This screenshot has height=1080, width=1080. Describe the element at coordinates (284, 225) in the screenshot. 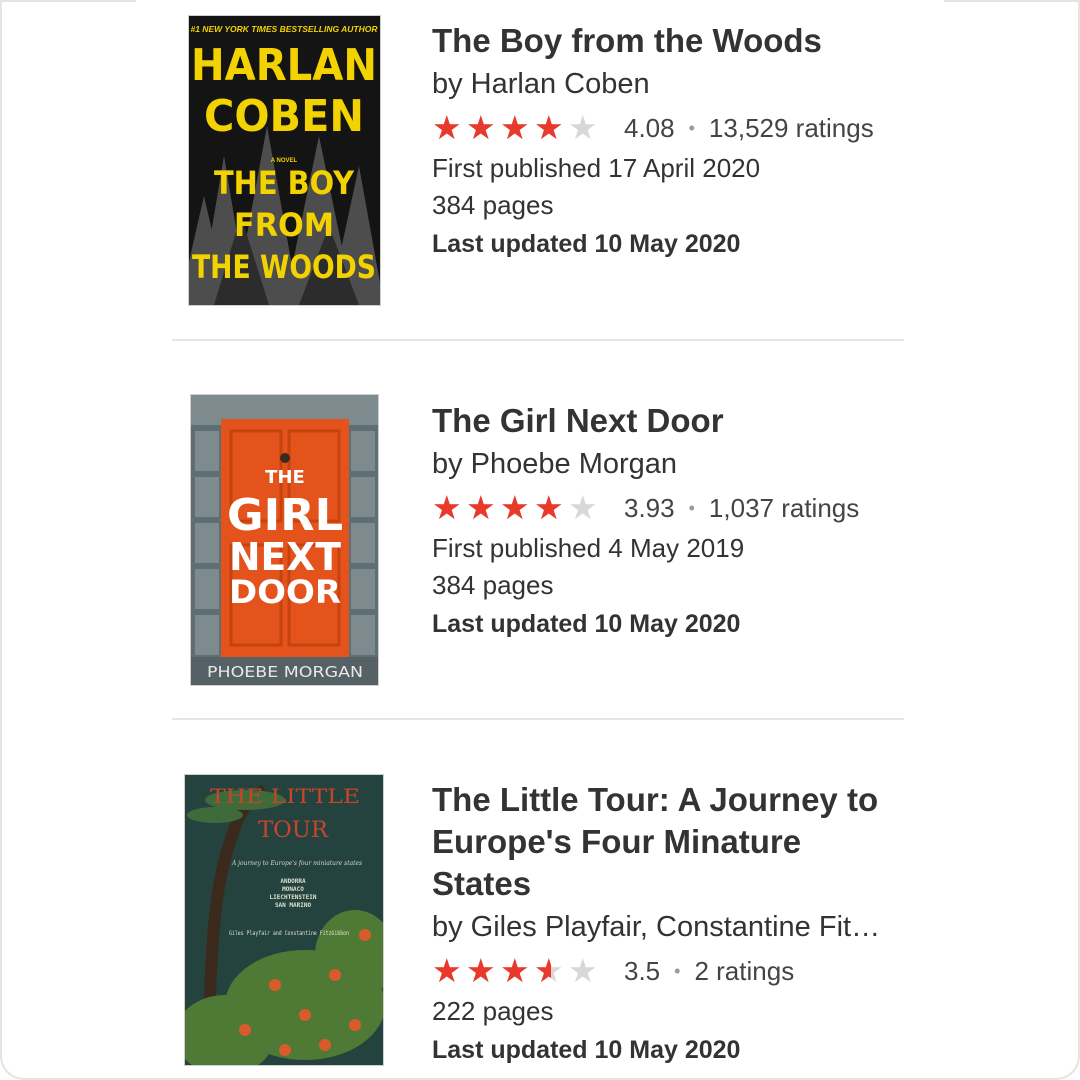

I see `cover-title-2: FROM` at that location.